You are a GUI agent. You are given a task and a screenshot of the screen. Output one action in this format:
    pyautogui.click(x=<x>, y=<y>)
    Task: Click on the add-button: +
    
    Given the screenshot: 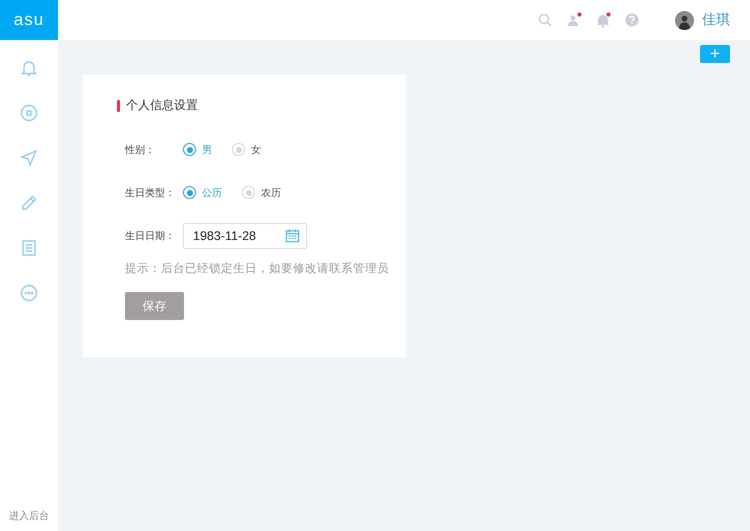 What is the action you would take?
    pyautogui.click(x=715, y=54)
    